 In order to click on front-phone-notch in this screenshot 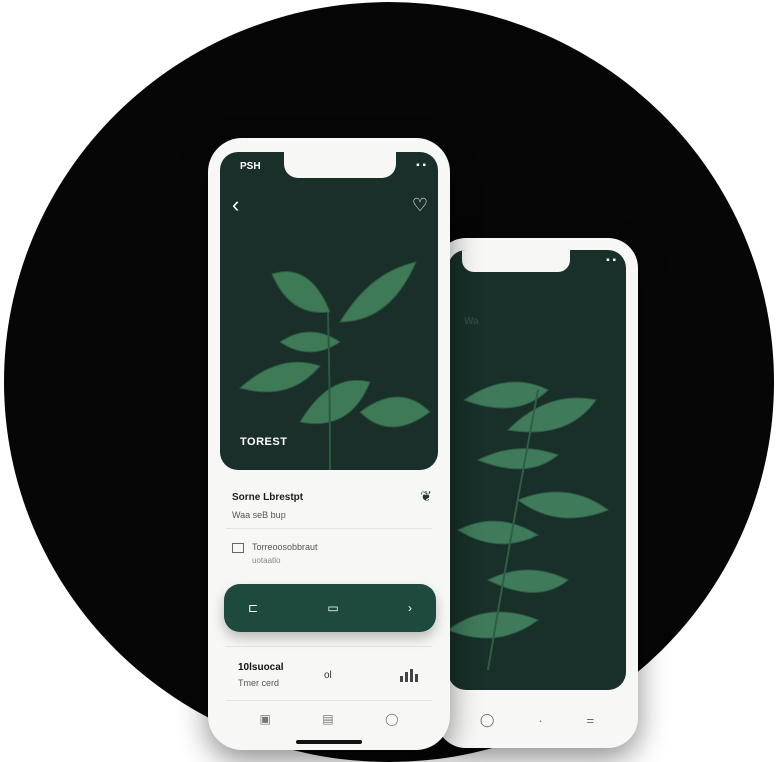, I will do `click(340, 165)`.